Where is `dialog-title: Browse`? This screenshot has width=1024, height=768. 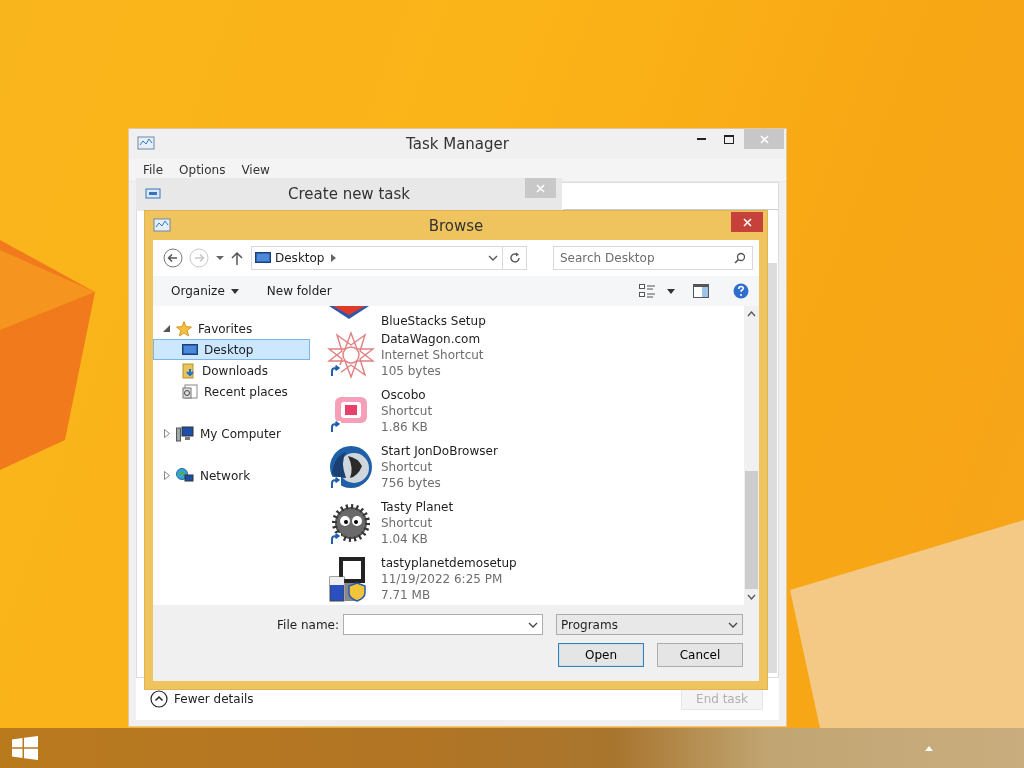 dialog-title: Browse is located at coordinates (456, 225).